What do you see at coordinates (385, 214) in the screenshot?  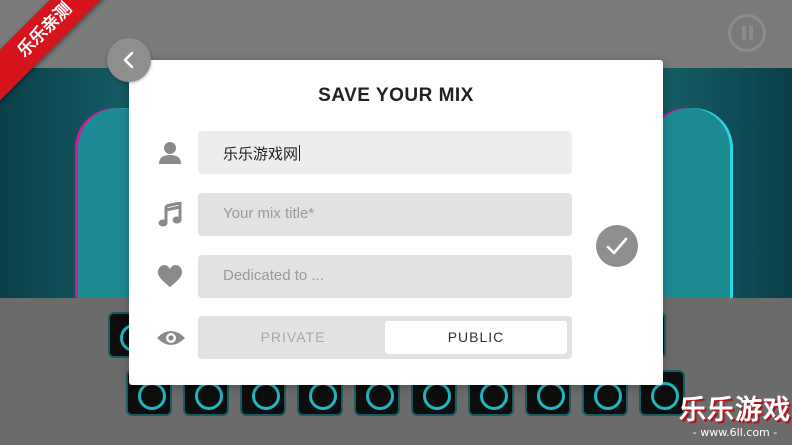 I see `mix-title-input: Your mix title*` at bounding box center [385, 214].